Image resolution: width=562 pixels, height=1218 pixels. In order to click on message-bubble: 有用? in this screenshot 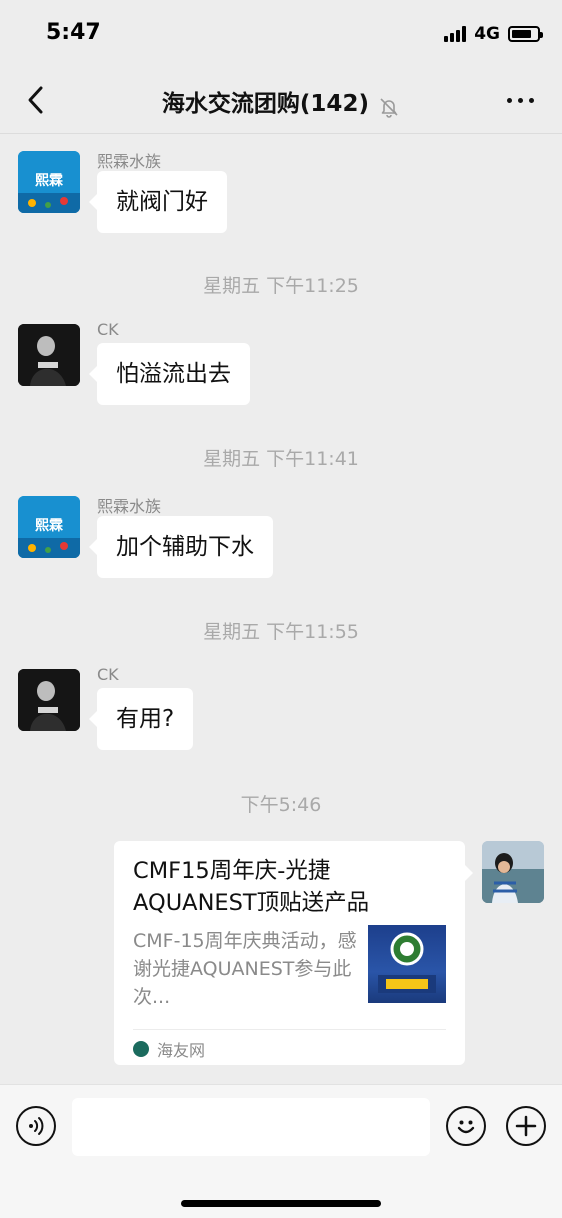, I will do `click(141, 719)`.